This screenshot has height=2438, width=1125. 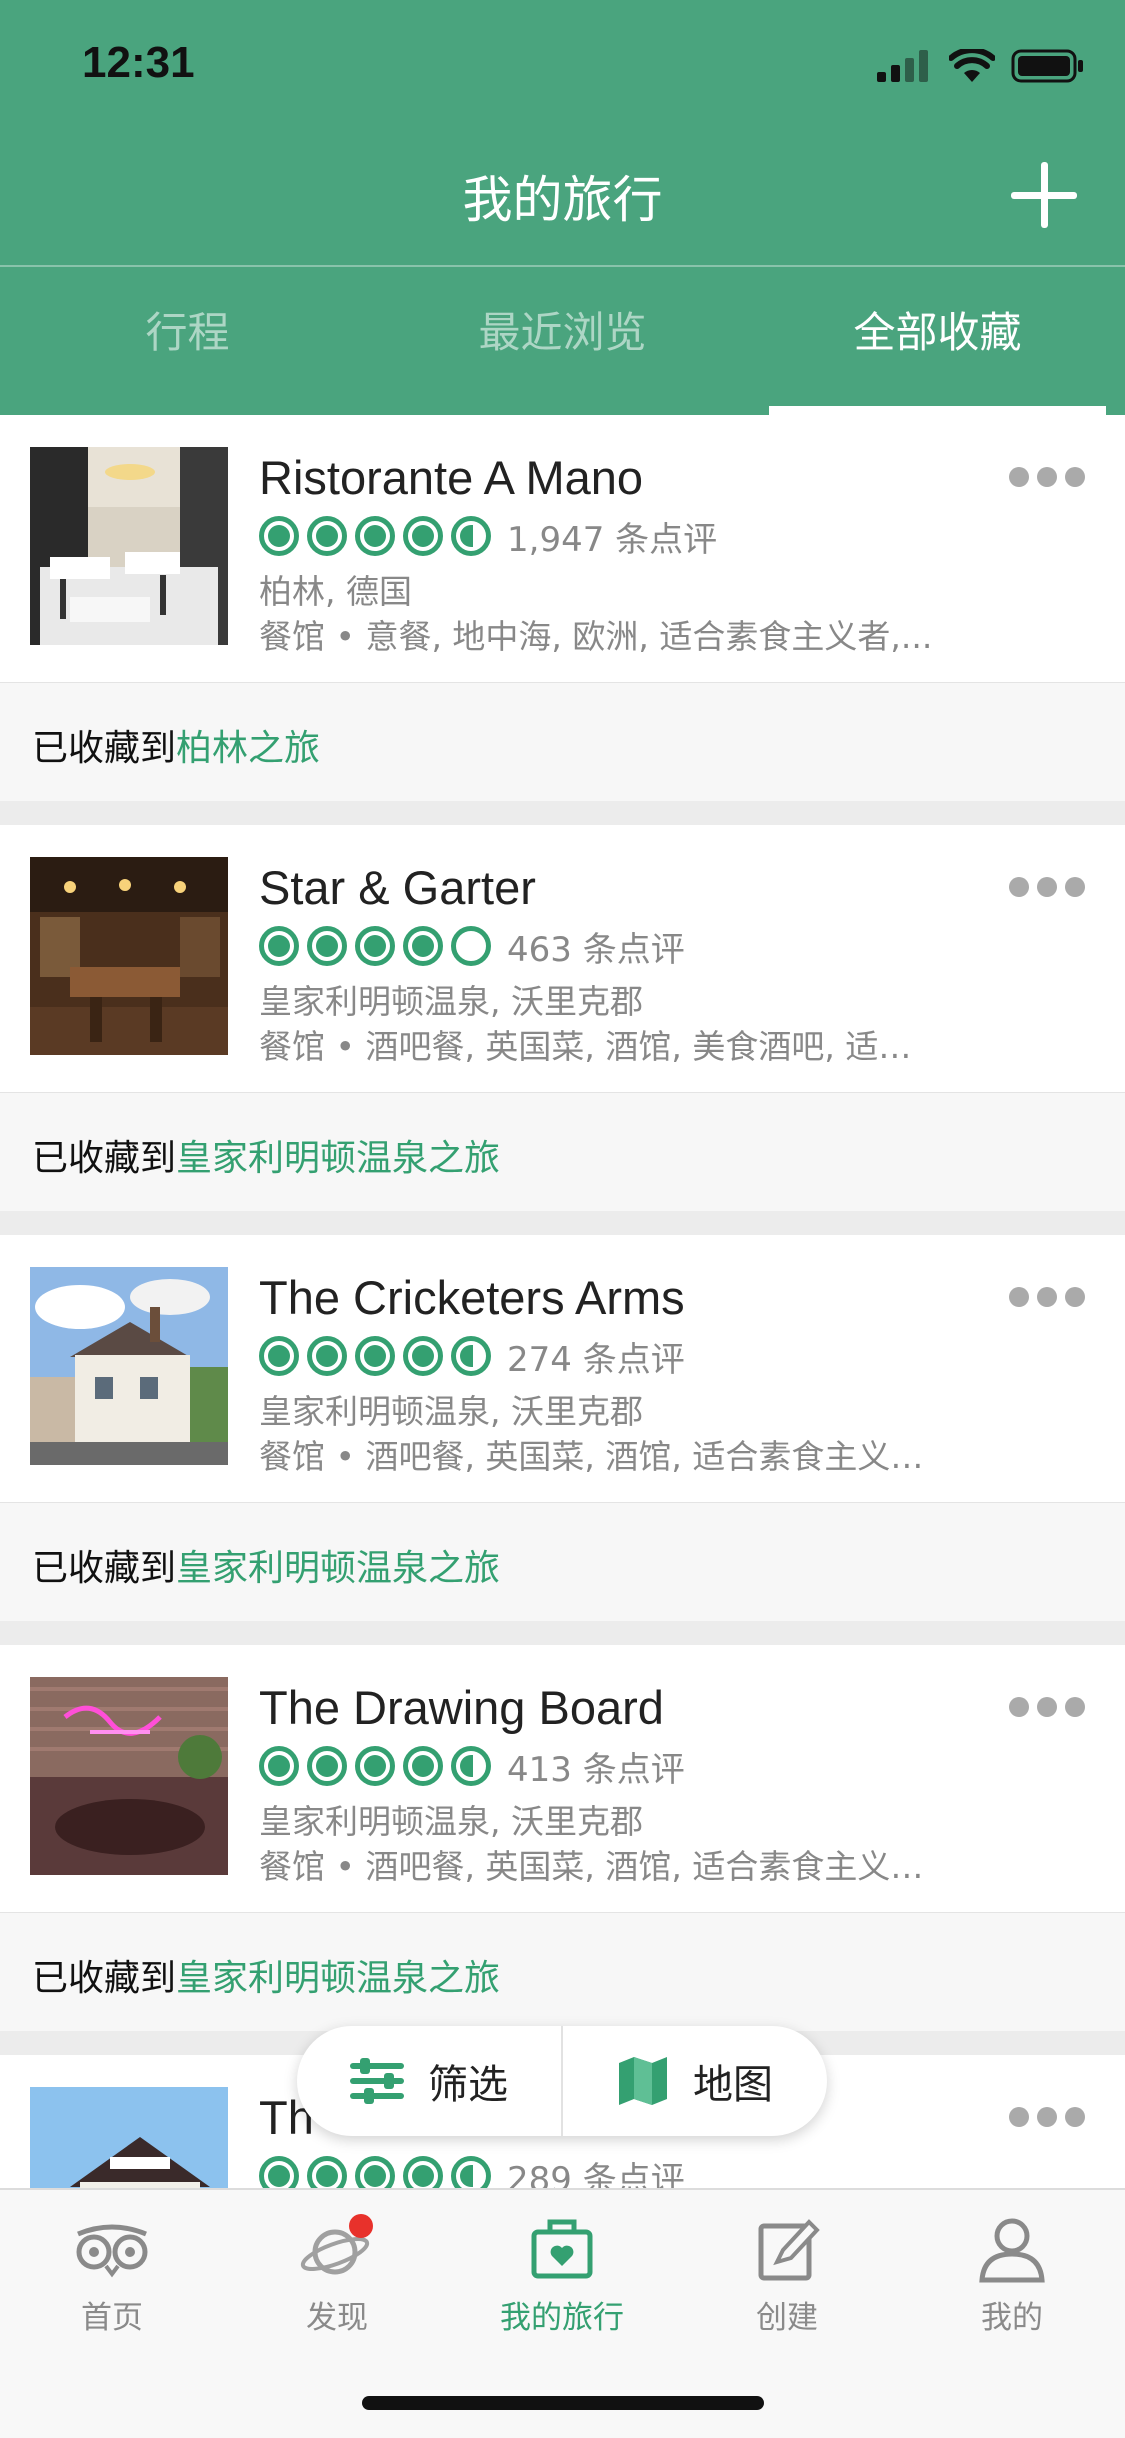 I want to click on status-icons, so click(x=981, y=66).